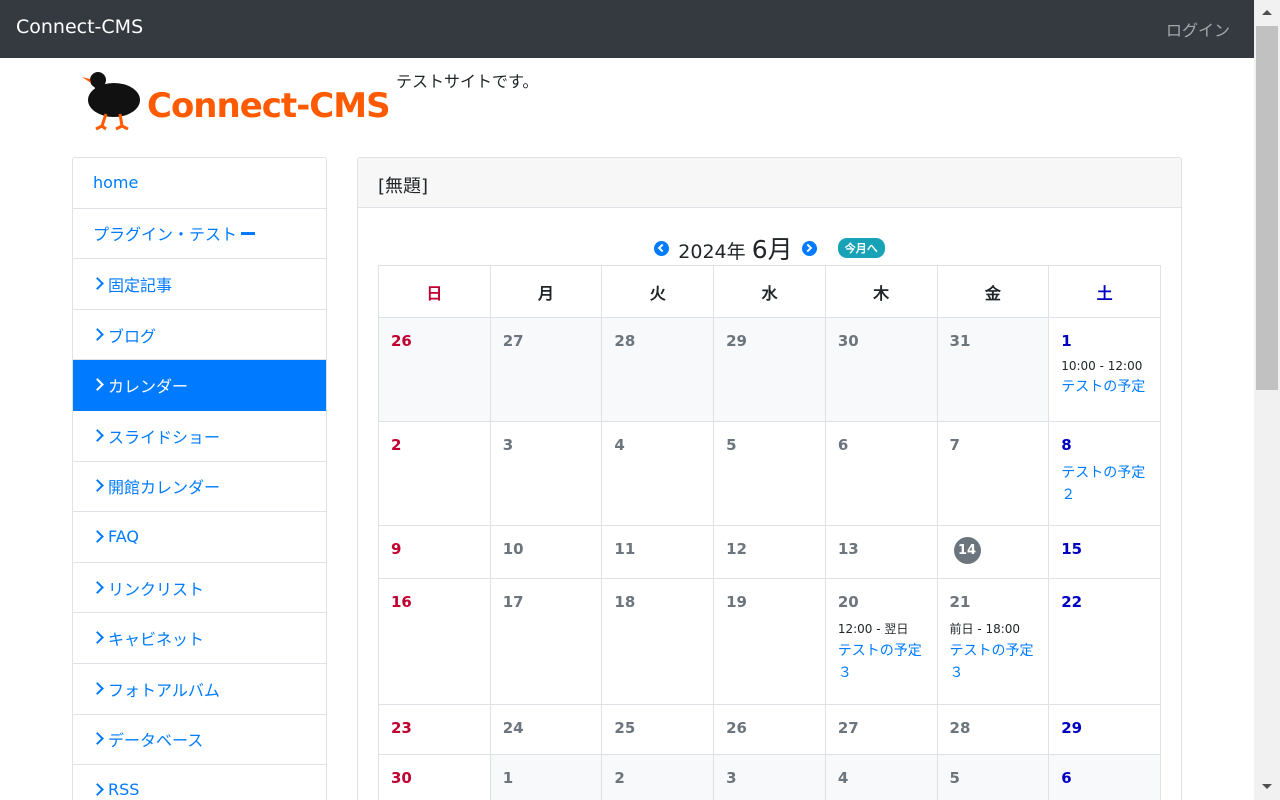 The height and width of the screenshot is (800, 1280). What do you see at coordinates (809, 248) in the screenshot?
I see `next-month-icon` at bounding box center [809, 248].